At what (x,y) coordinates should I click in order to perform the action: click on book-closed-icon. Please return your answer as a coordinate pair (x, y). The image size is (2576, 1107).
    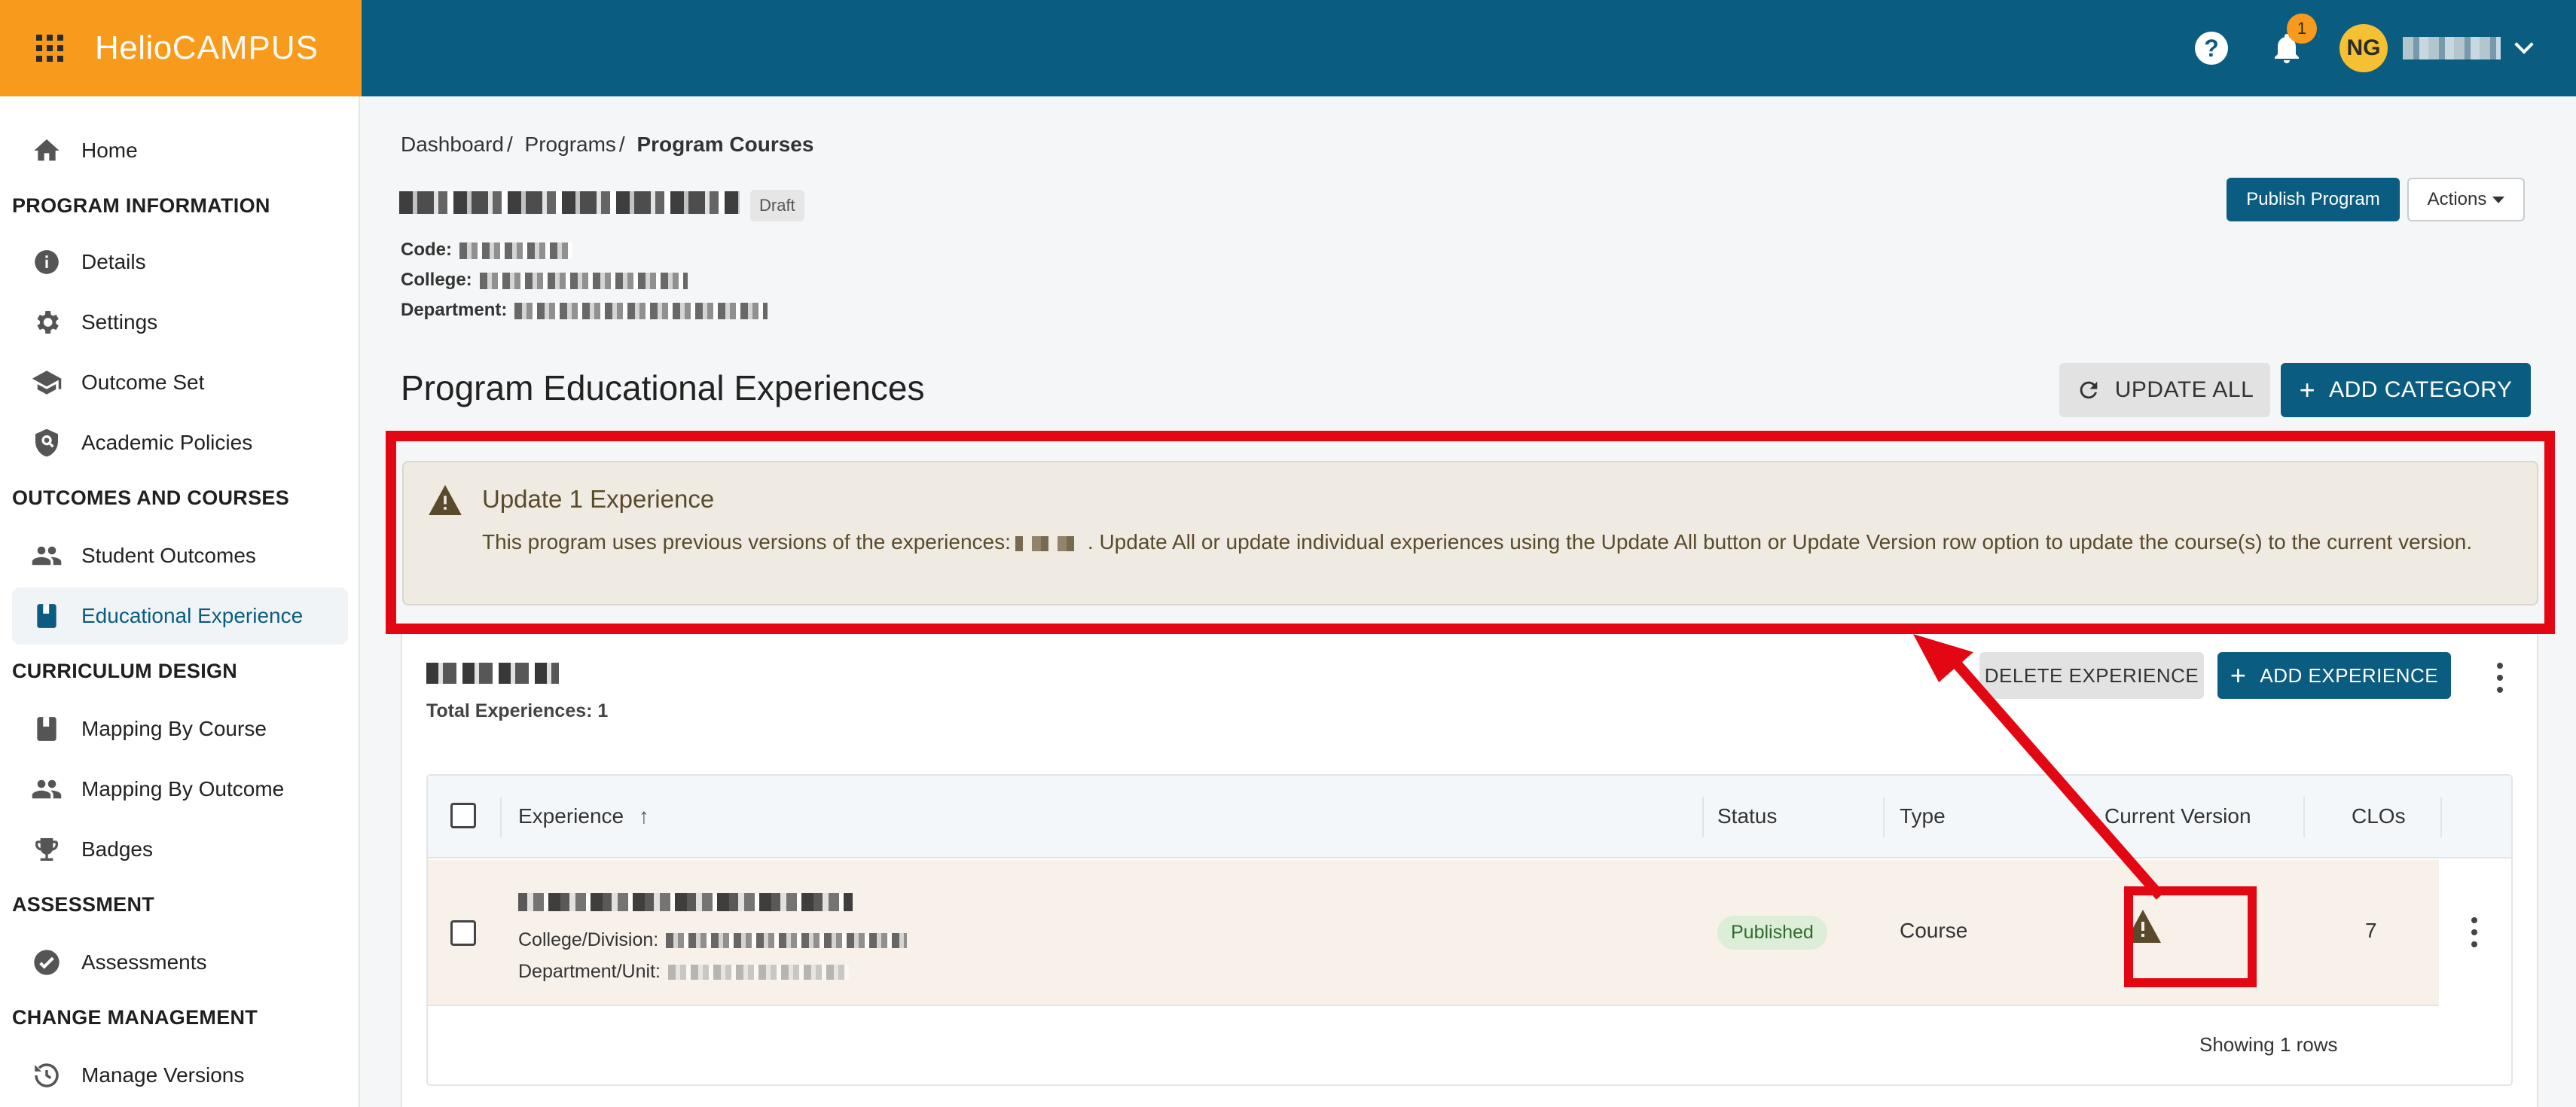
    Looking at the image, I should click on (47, 729).